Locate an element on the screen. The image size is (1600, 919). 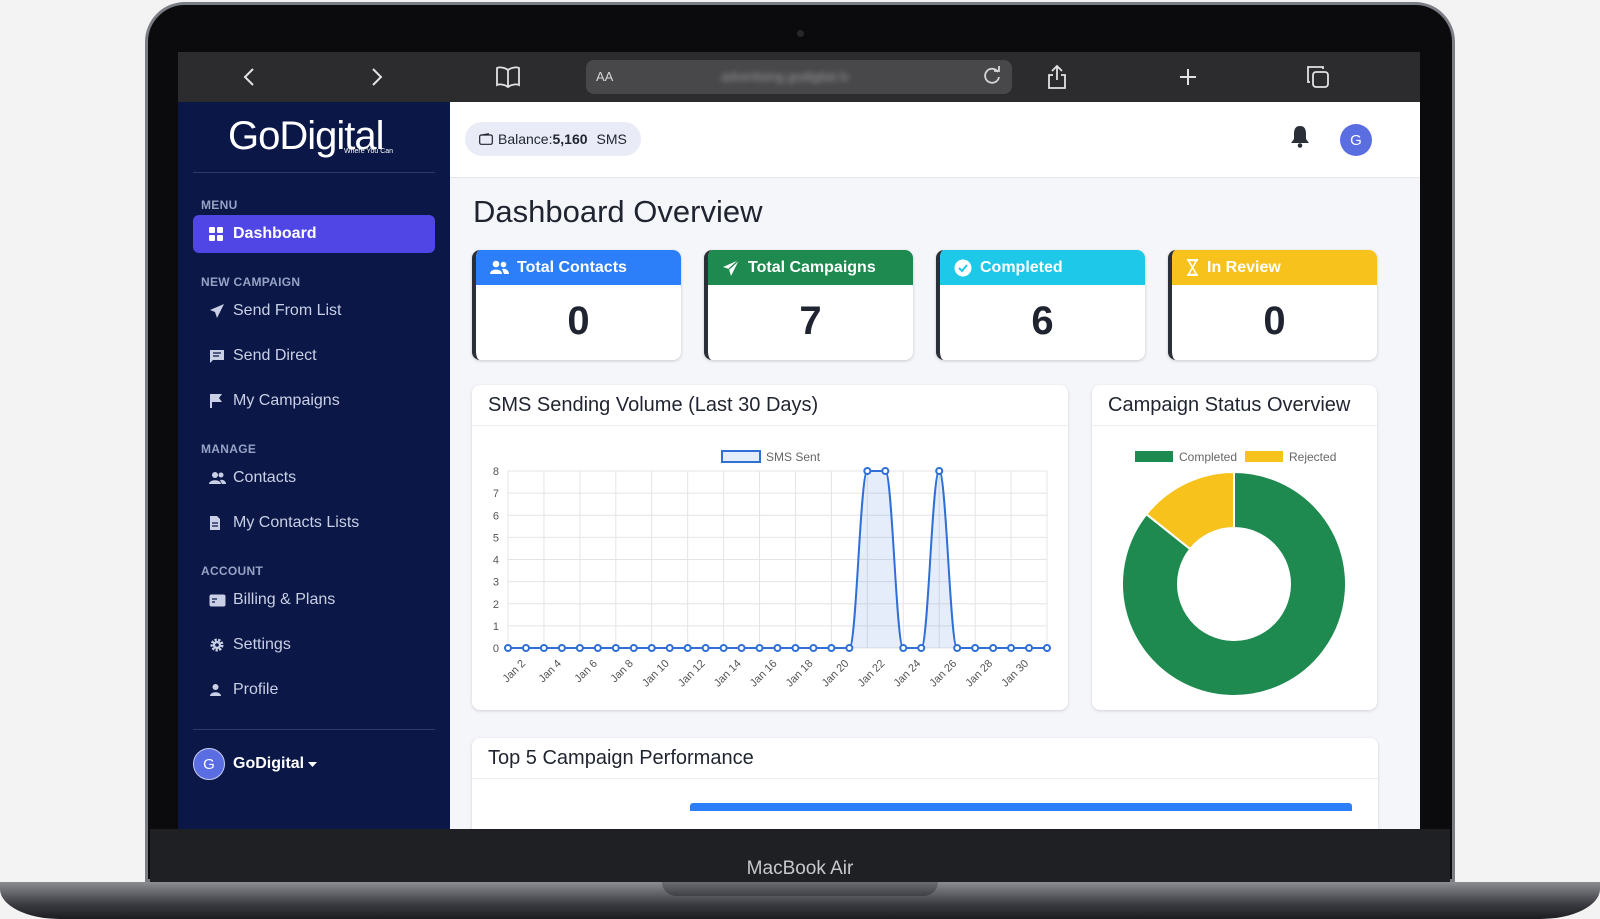
x-tick-label: Jan 4 is located at coordinates (550, 672).